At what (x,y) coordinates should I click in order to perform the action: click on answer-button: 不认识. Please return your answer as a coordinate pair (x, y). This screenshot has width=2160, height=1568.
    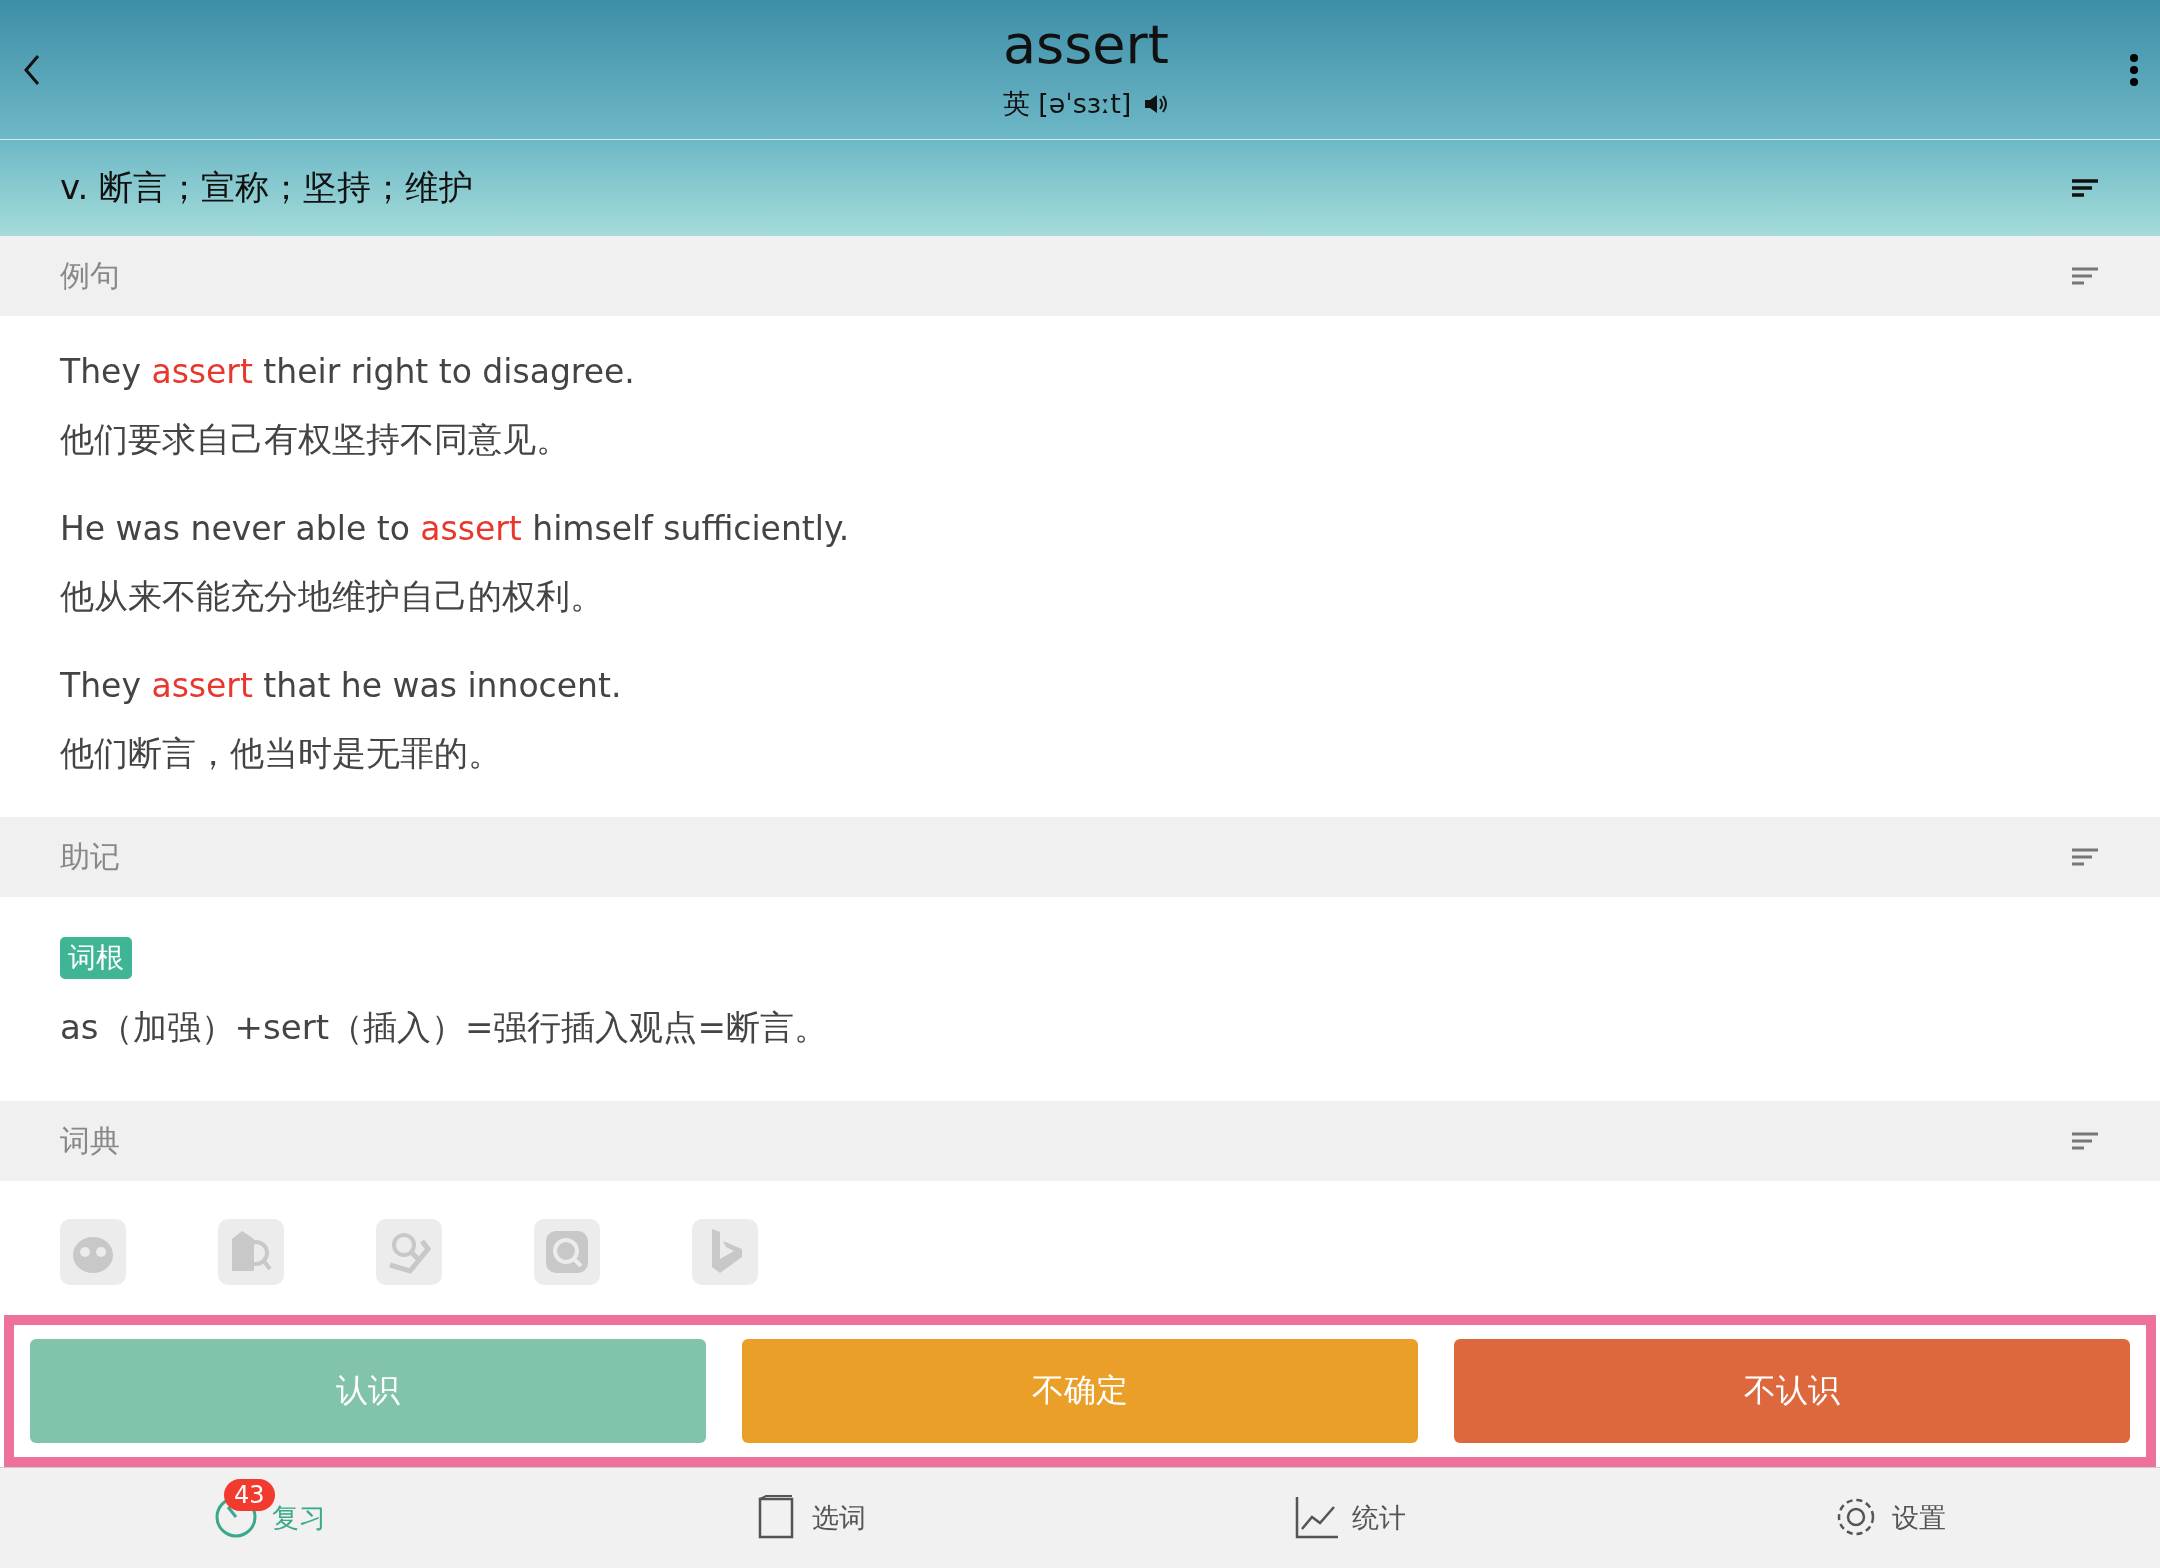
    Looking at the image, I should click on (1792, 1391).